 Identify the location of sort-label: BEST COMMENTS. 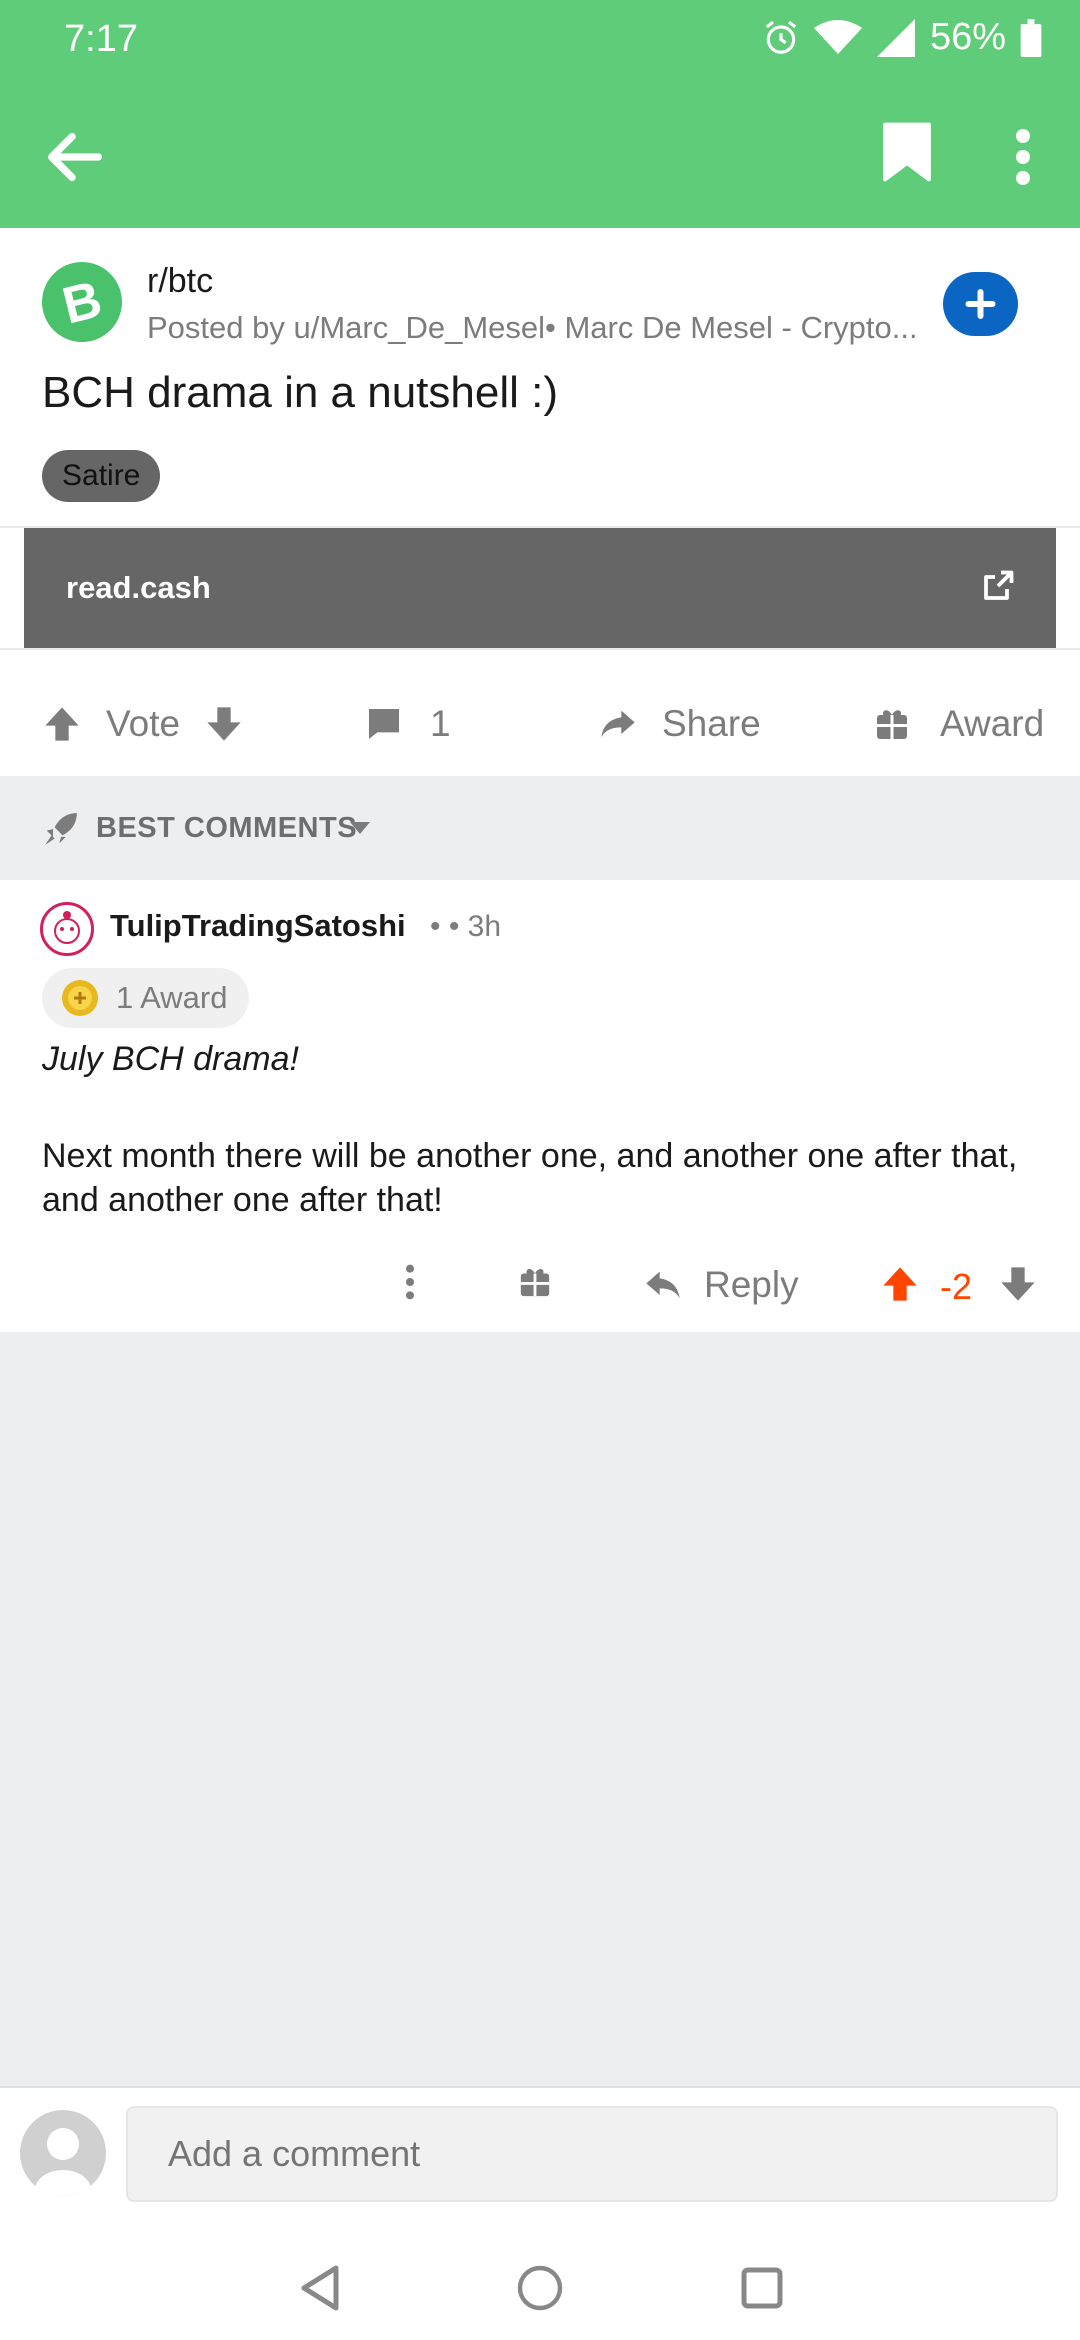
(227, 828).